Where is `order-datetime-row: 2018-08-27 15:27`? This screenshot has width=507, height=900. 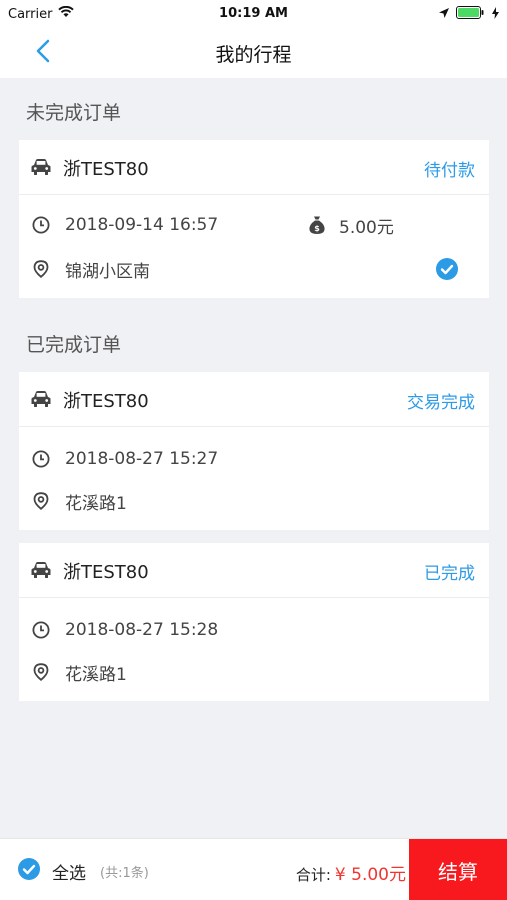 order-datetime-row: 2018-08-27 15:27 is located at coordinates (124, 459).